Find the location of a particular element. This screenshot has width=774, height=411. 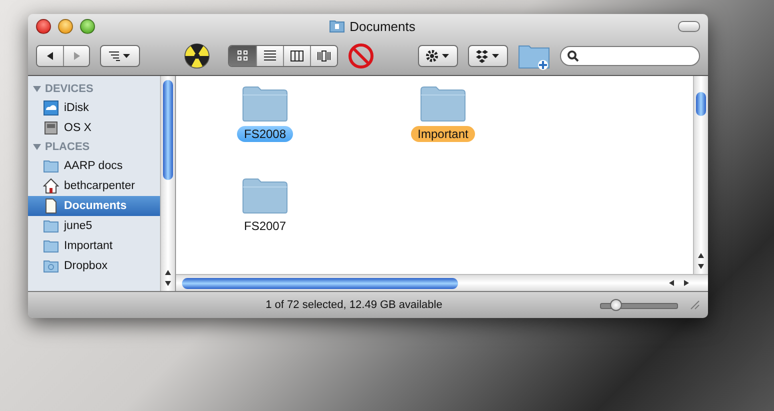

sidebar-item: Dropbox is located at coordinates (94, 266).